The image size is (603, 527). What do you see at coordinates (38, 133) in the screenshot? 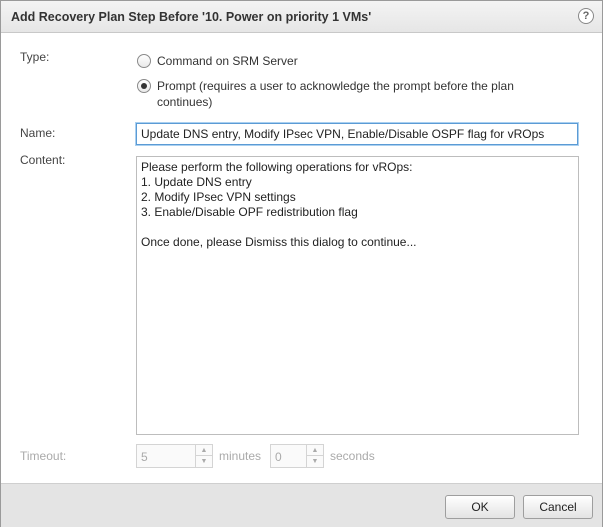
I see `name-label: Name:` at bounding box center [38, 133].